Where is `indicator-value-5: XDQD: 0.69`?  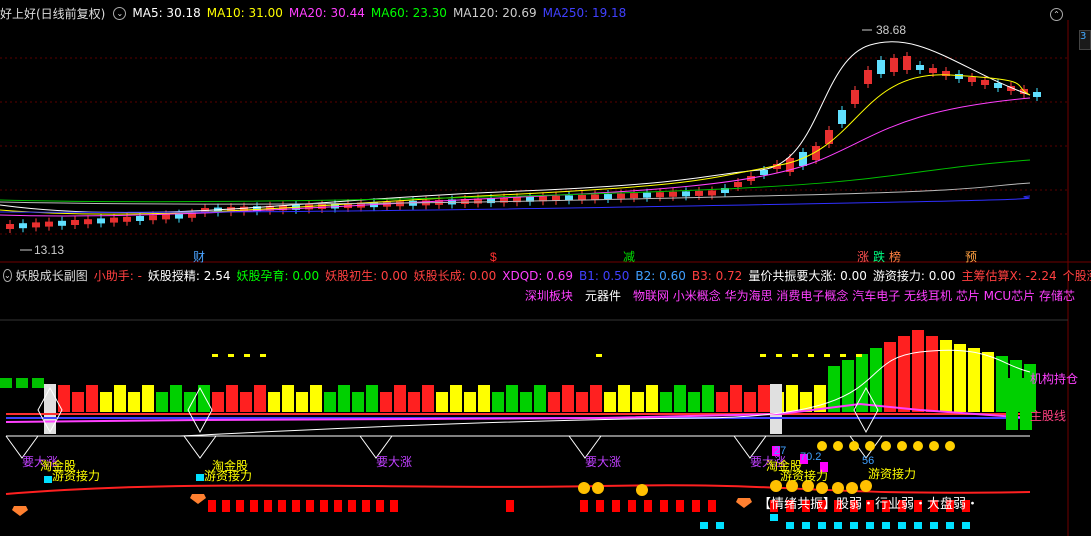 indicator-value-5: XDQD: 0.69 is located at coordinates (537, 275).